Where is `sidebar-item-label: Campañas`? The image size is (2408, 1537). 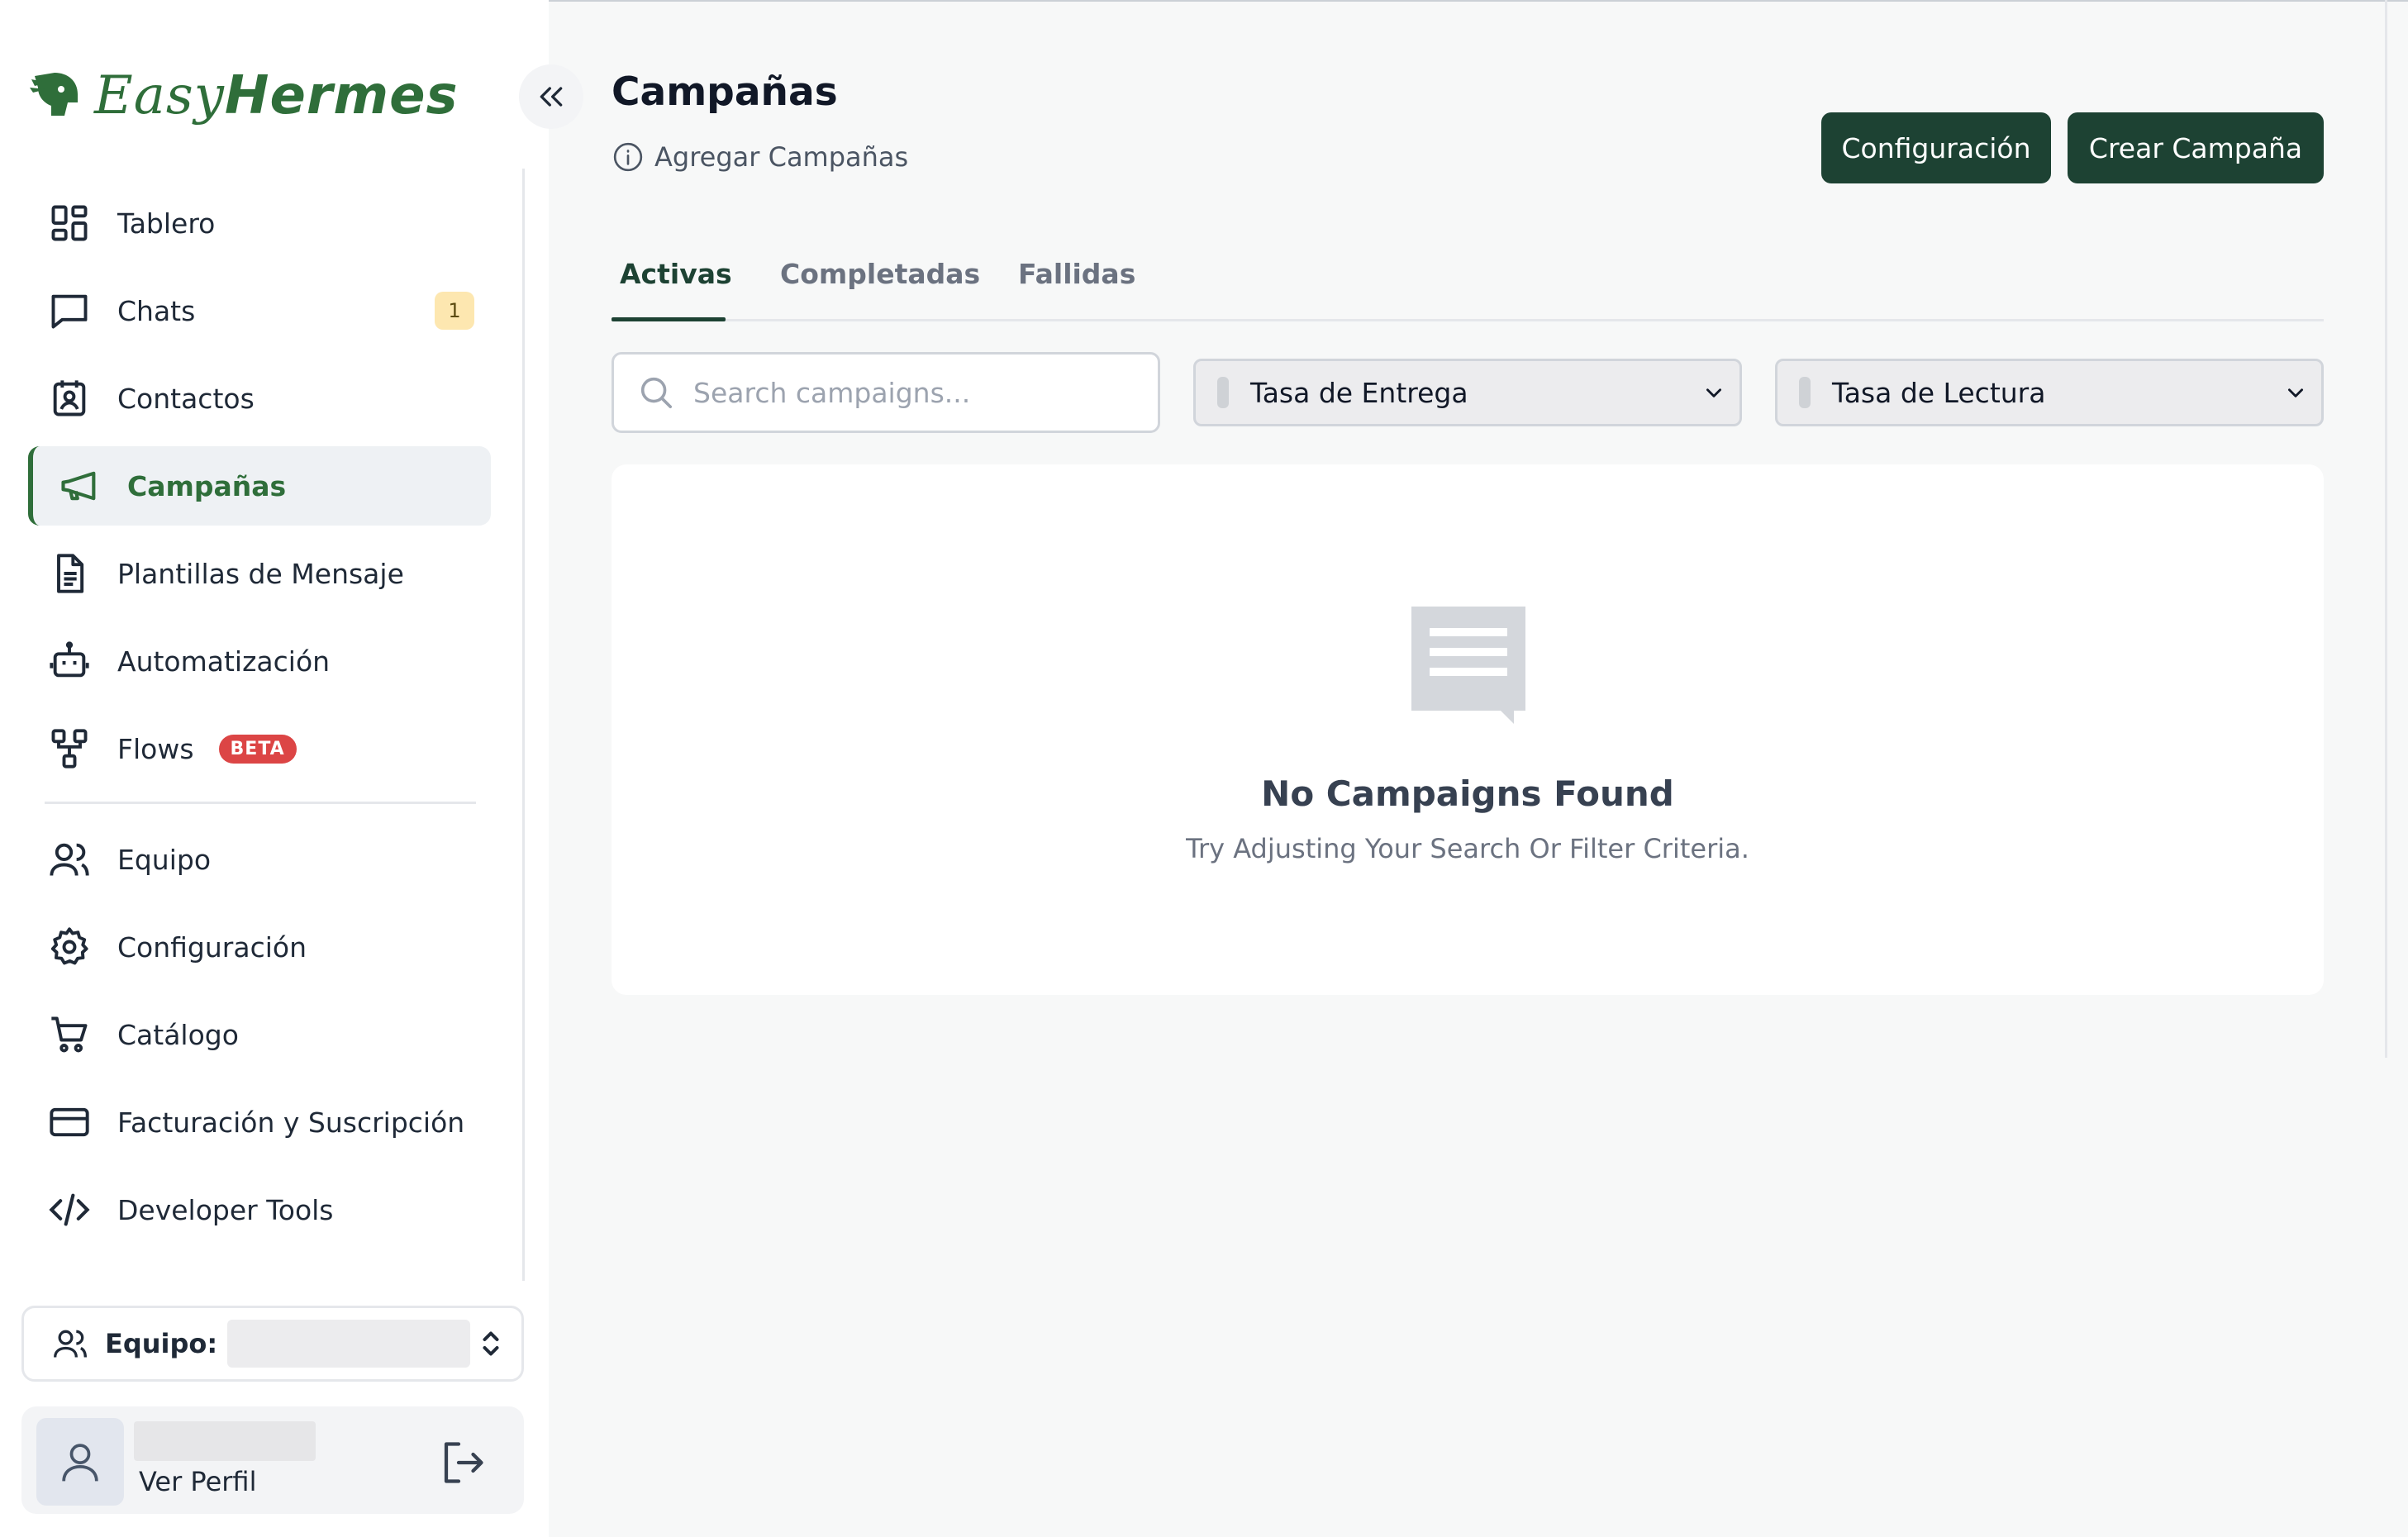 sidebar-item-label: Campañas is located at coordinates (207, 485).